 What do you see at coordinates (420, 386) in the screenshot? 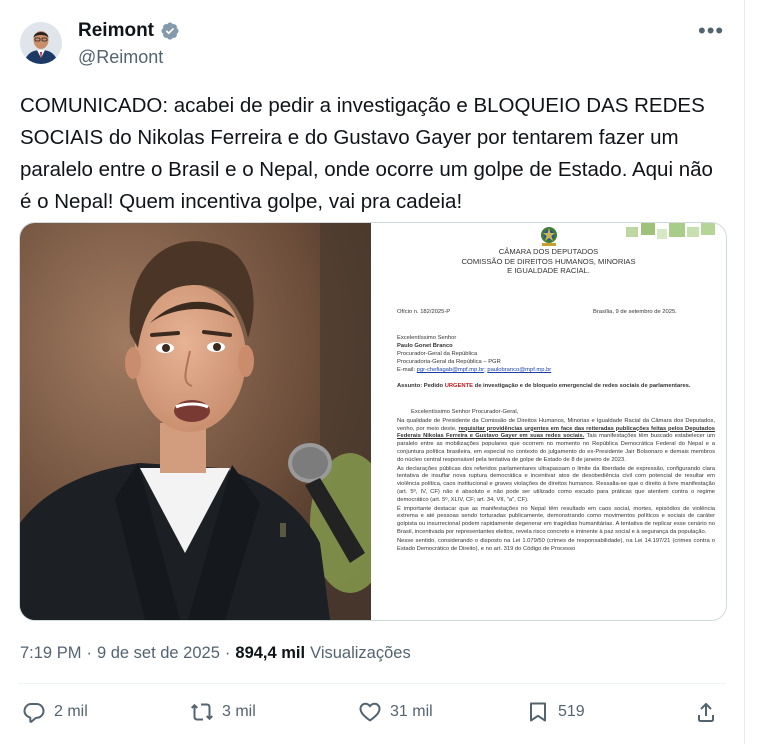
I see `subject-label: Assunto: Pedido` at bounding box center [420, 386].